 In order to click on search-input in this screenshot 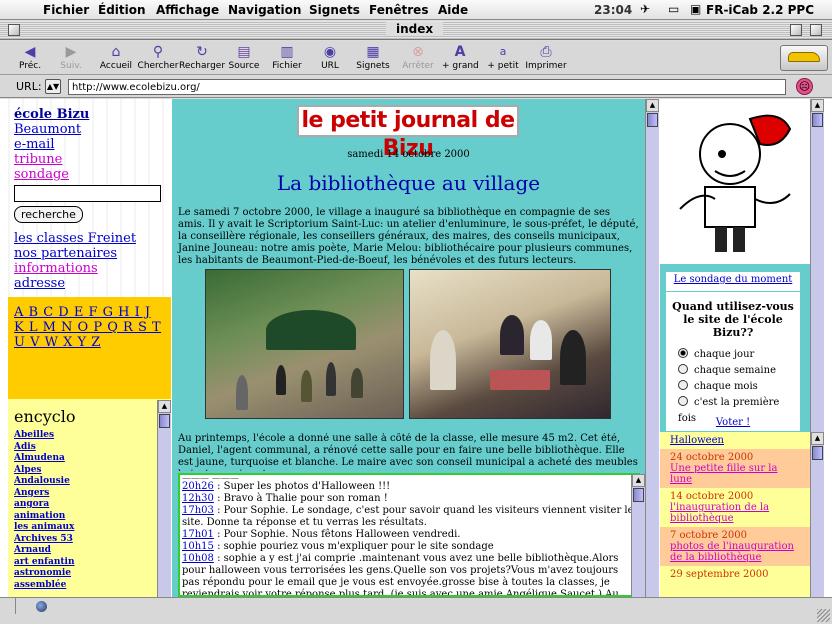, I will do `click(87, 193)`.